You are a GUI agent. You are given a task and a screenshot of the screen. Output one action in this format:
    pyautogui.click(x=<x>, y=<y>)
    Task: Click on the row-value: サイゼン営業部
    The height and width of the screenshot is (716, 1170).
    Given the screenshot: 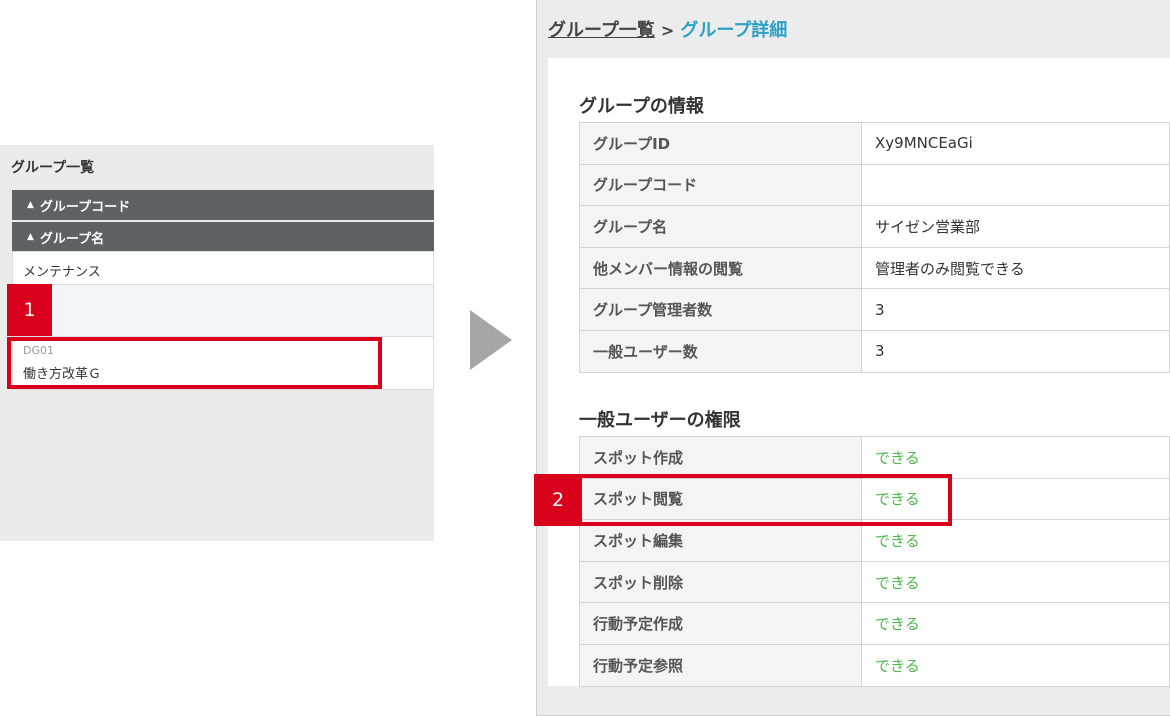 What is the action you would take?
    pyautogui.click(x=1015, y=226)
    